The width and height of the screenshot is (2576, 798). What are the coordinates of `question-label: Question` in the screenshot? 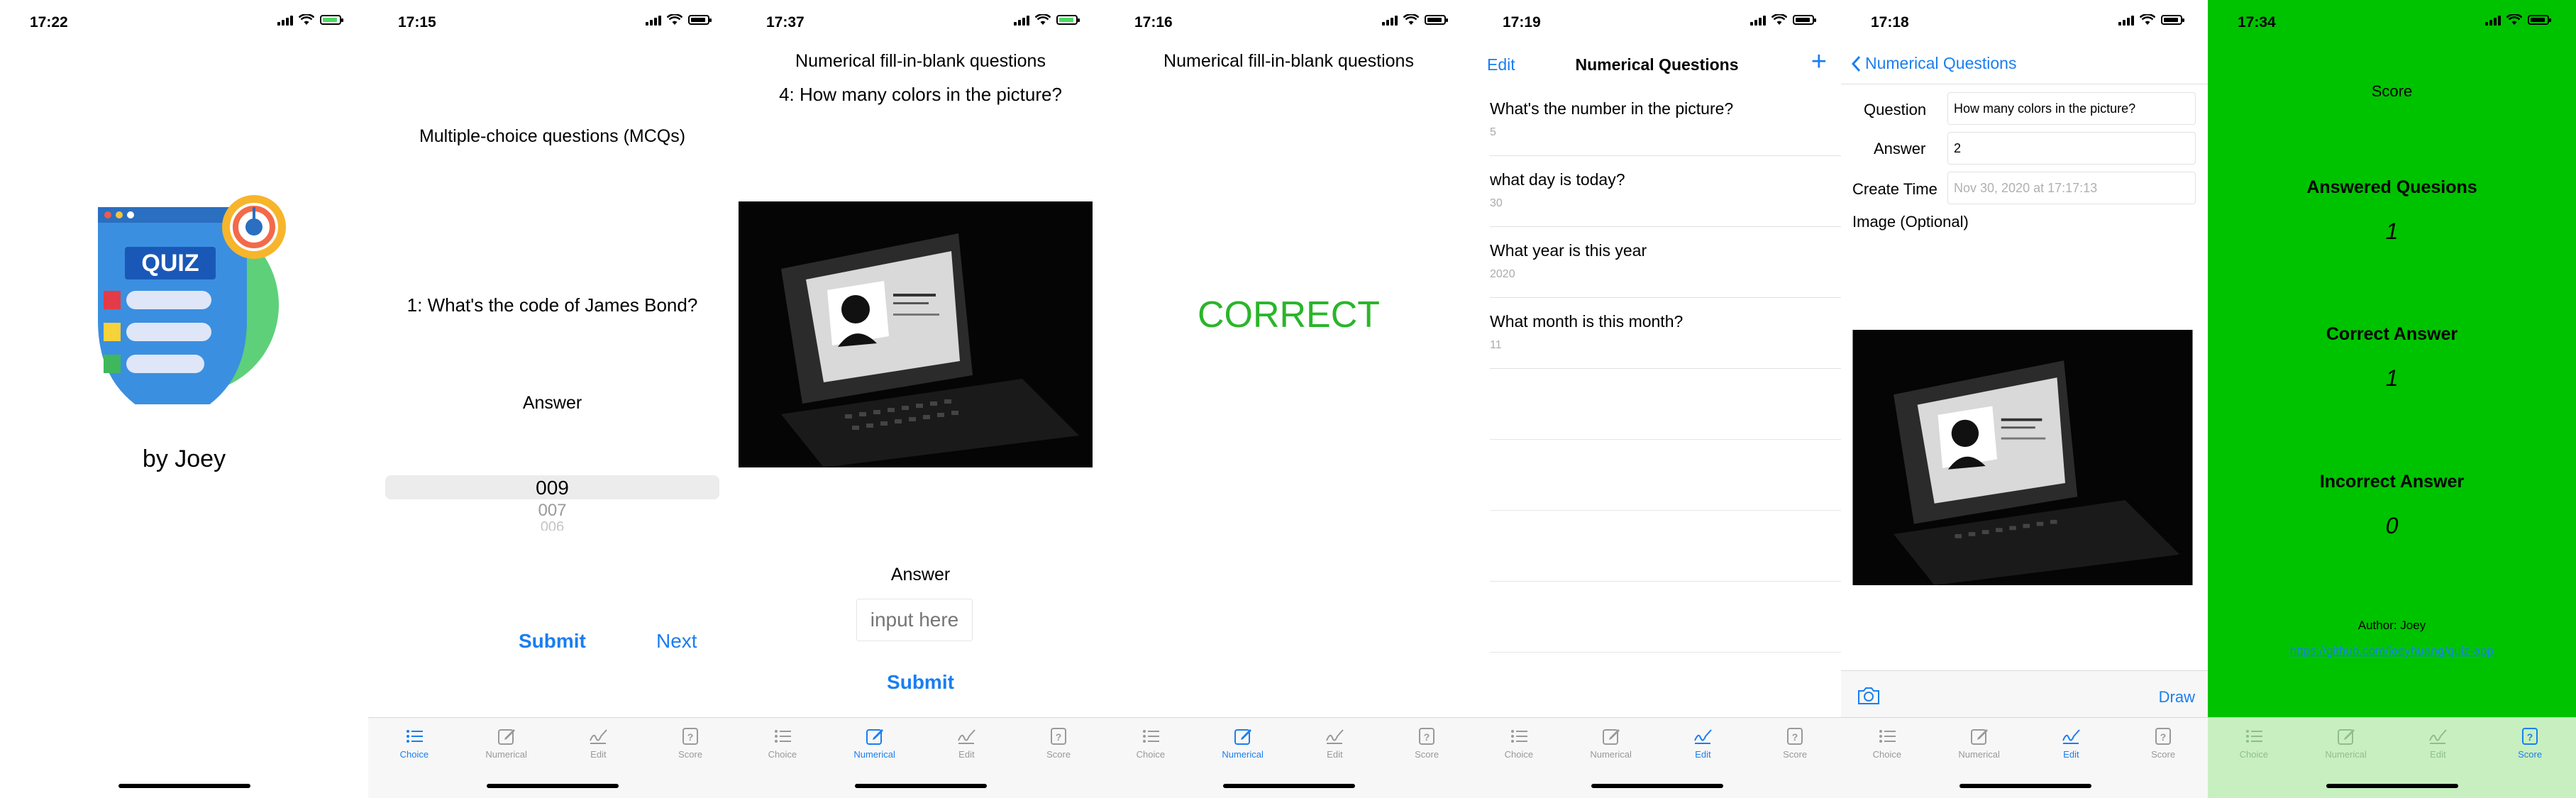 It's located at (1895, 110).